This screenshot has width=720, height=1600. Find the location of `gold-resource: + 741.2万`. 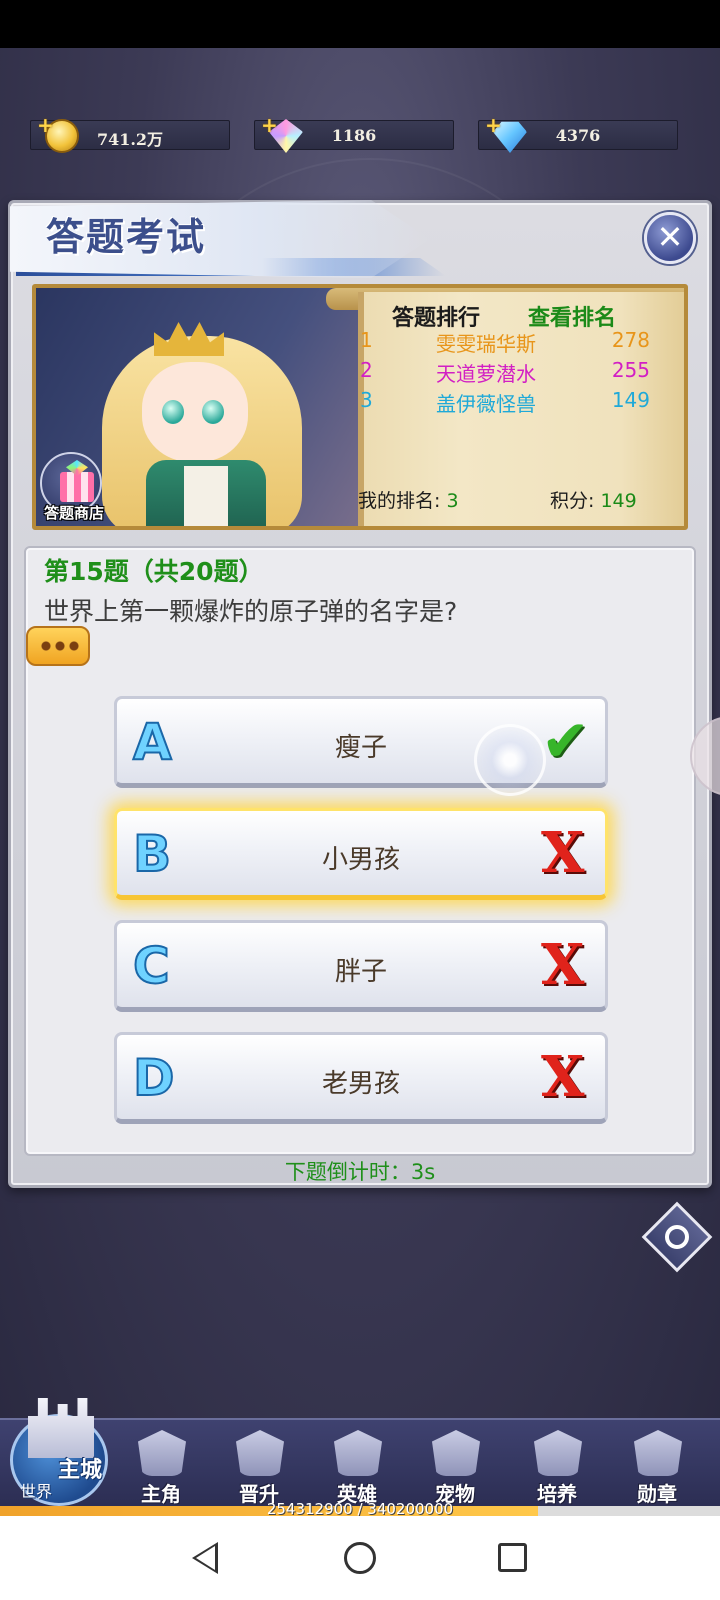

gold-resource: + 741.2万 is located at coordinates (130, 133).